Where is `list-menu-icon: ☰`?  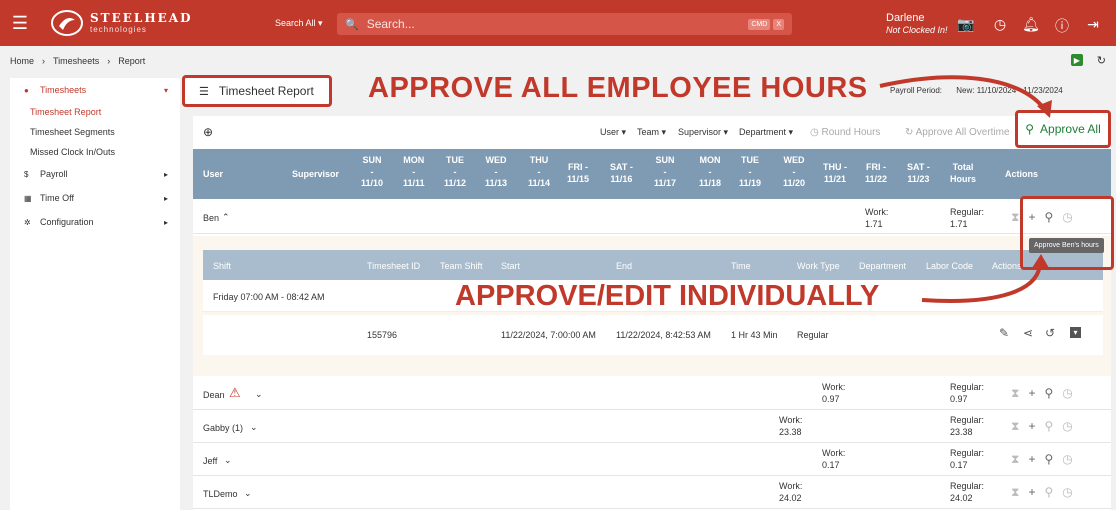
list-menu-icon: ☰ is located at coordinates (204, 91).